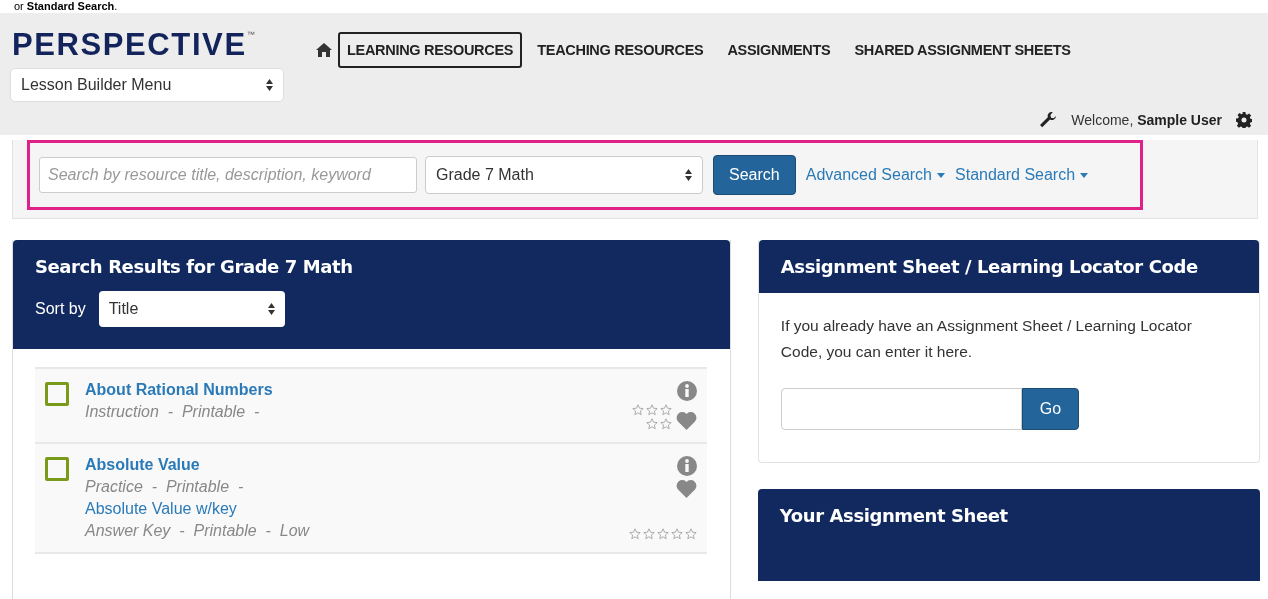 The height and width of the screenshot is (599, 1268). Describe the element at coordinates (324, 50) in the screenshot. I see `home-icon` at that location.